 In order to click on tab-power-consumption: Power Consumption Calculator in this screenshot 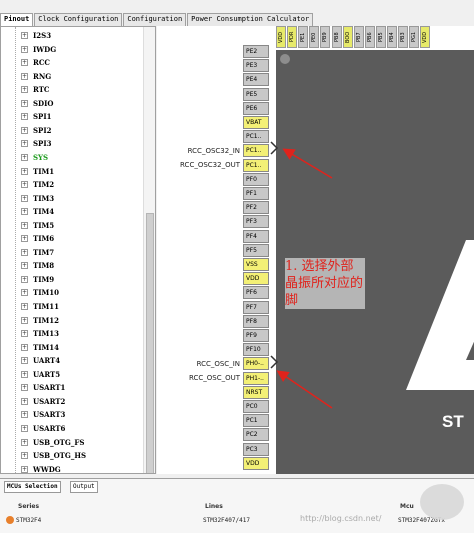, I will do `click(250, 19)`.